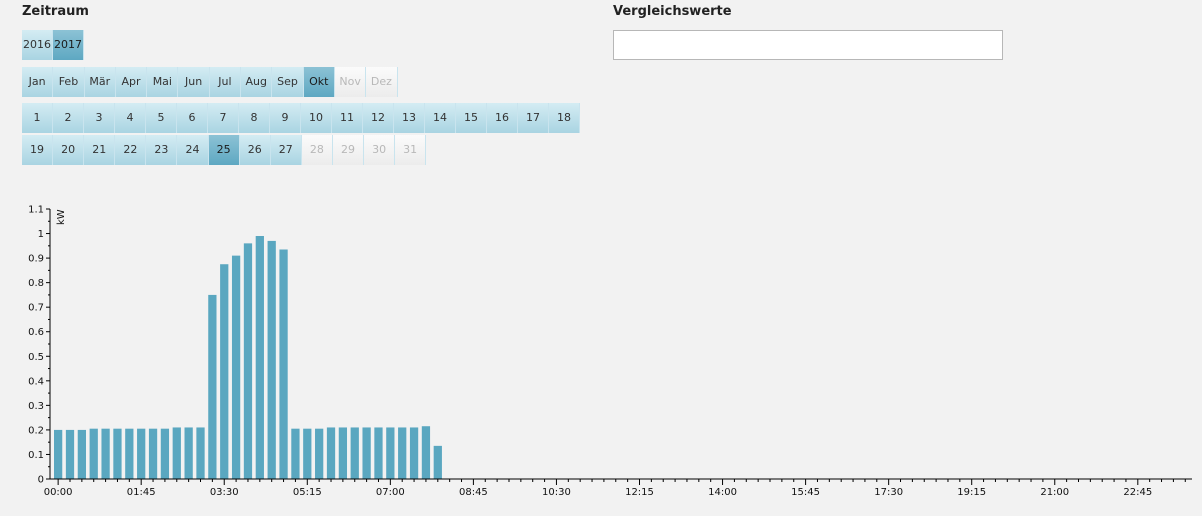  I want to click on days-row2-button-20: 20, so click(69, 150).